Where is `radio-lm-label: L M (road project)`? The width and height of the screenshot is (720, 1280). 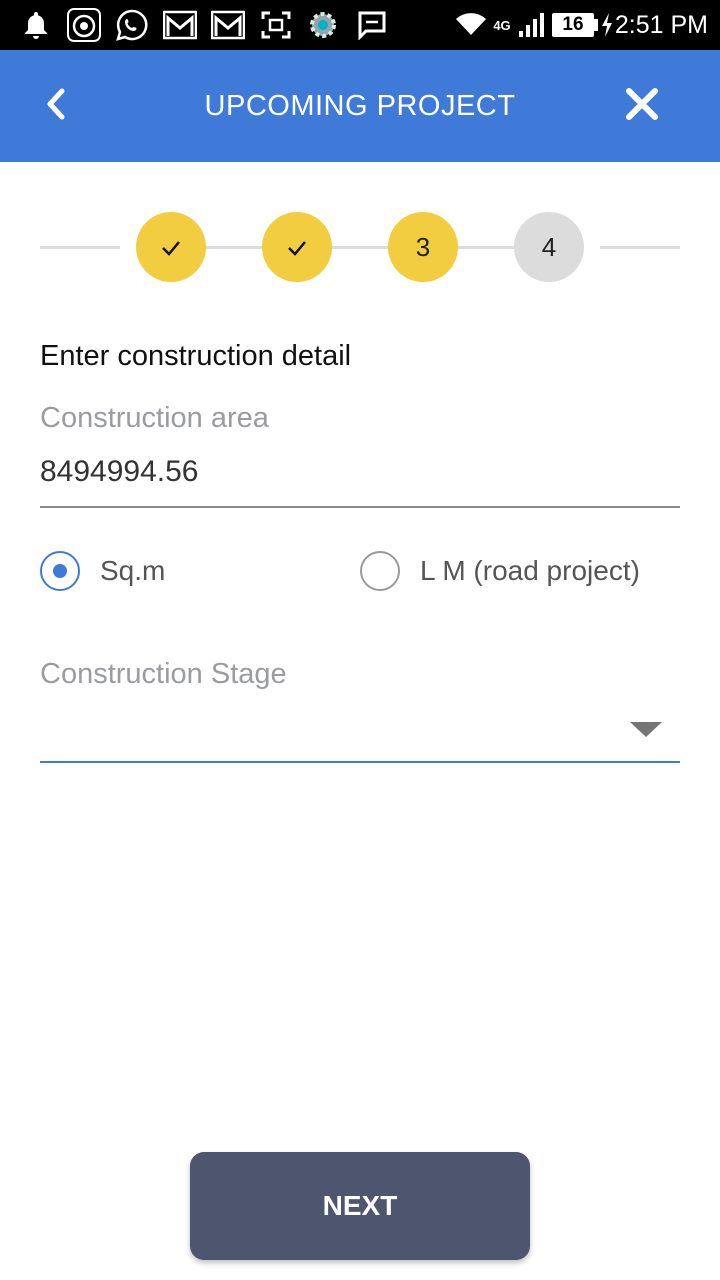
radio-lm-label: L M (road project) is located at coordinates (530, 570).